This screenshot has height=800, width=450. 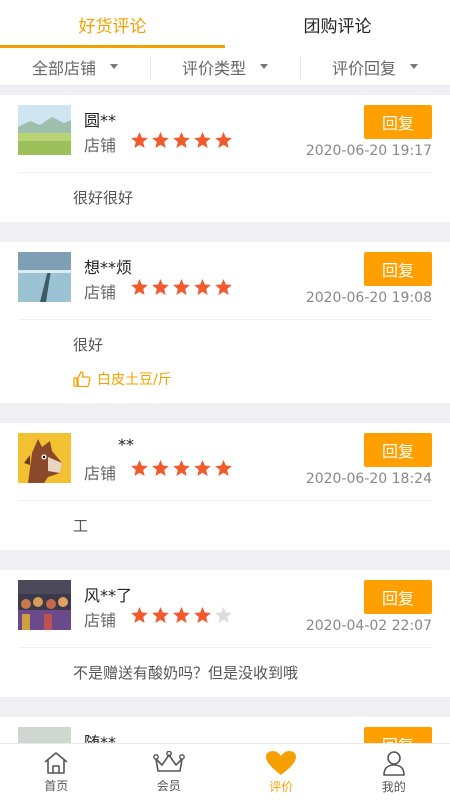 I want to click on tab-label: 好货评论, so click(x=112, y=26).